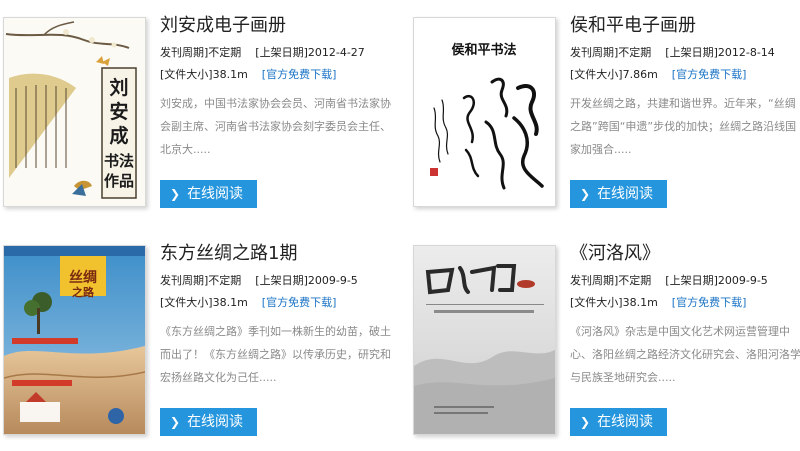 This screenshot has width=800, height=451. What do you see at coordinates (278, 26) in the screenshot?
I see `card-title: 刘安成电子画册` at bounding box center [278, 26].